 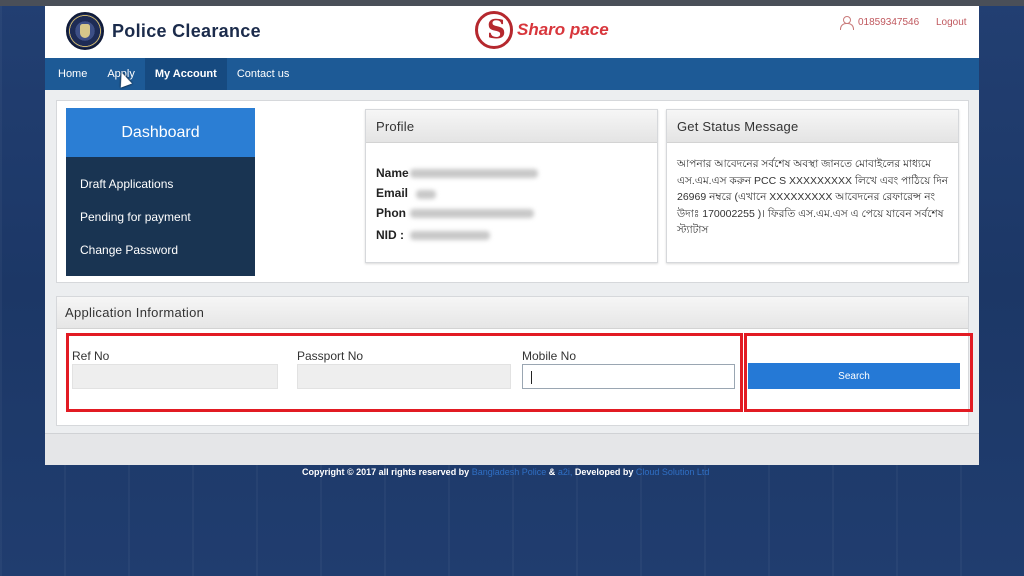 I want to click on menu-item-change-password: Change Password, so click(x=160, y=249).